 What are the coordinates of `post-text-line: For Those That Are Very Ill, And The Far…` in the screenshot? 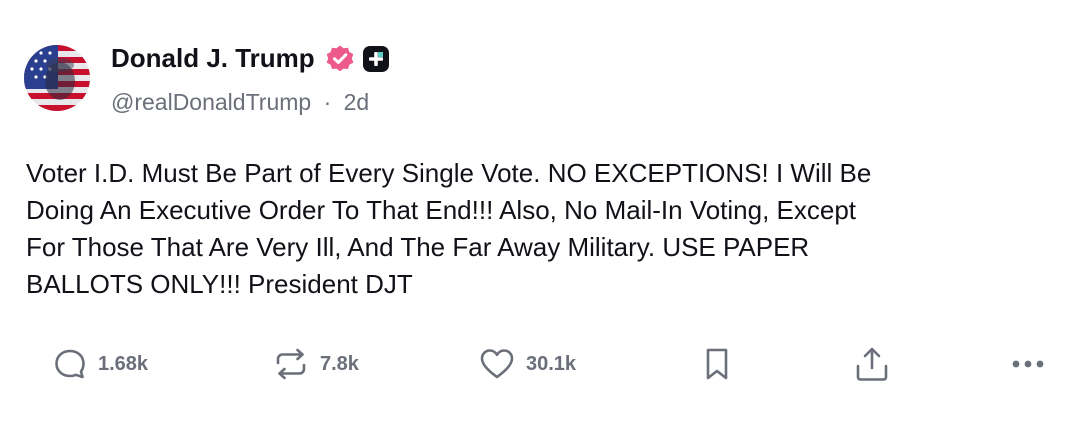 It's located at (418, 247).